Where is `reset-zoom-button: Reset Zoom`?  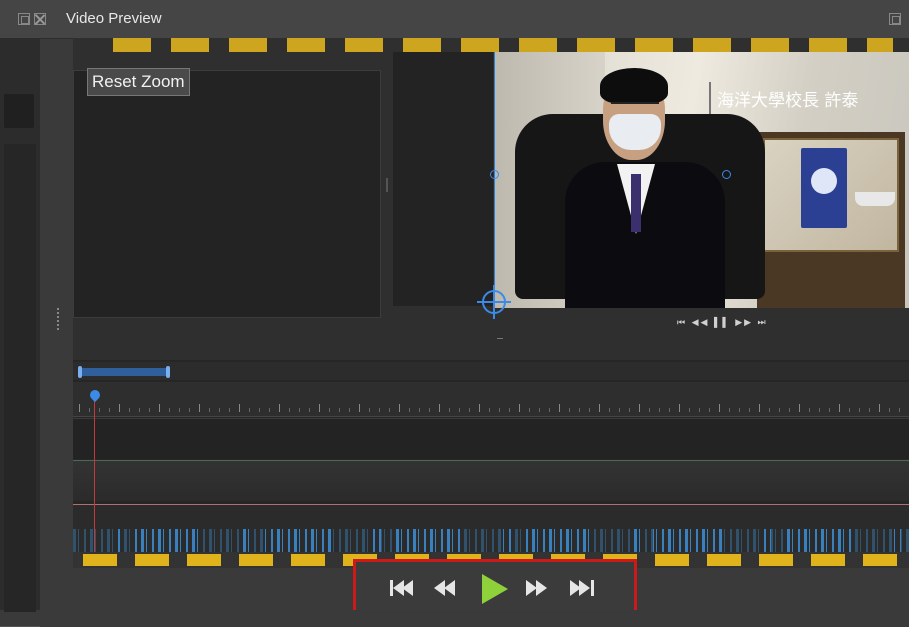 reset-zoom-button: Reset Zoom is located at coordinates (138, 82).